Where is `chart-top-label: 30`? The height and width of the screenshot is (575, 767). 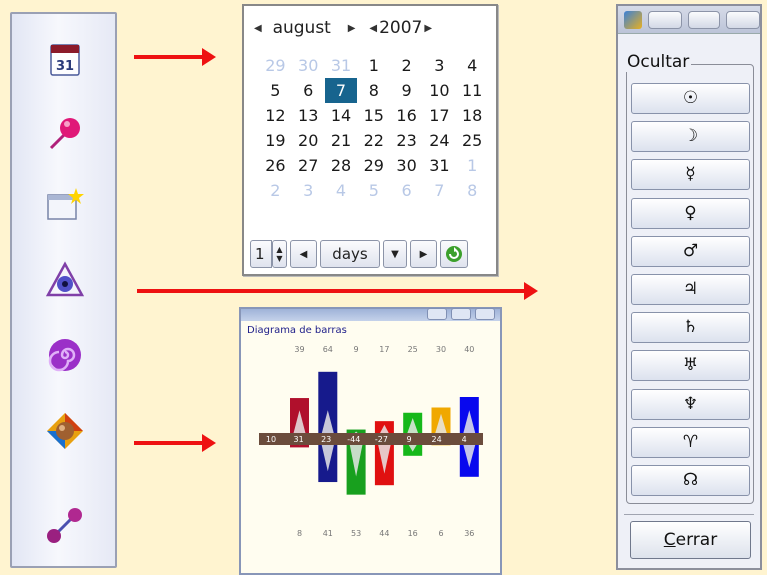
chart-top-label: 30 is located at coordinates (441, 349).